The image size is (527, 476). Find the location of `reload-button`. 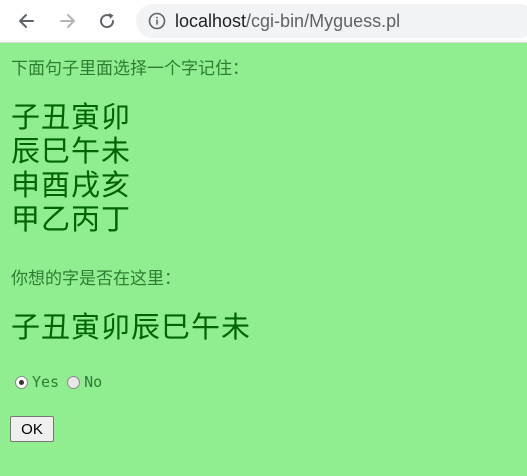

reload-button is located at coordinates (107, 21).